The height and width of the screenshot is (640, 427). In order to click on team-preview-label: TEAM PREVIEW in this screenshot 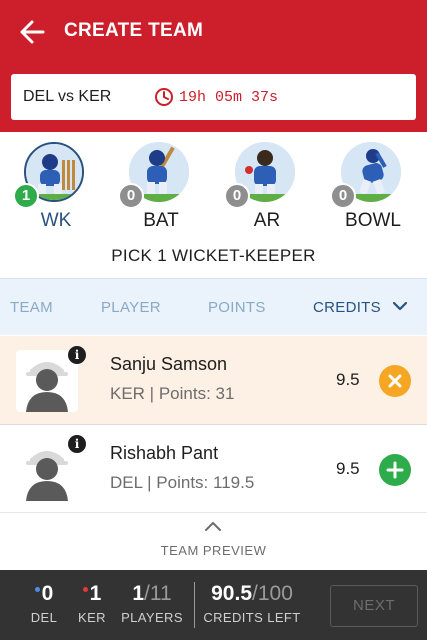, I will do `click(213, 550)`.